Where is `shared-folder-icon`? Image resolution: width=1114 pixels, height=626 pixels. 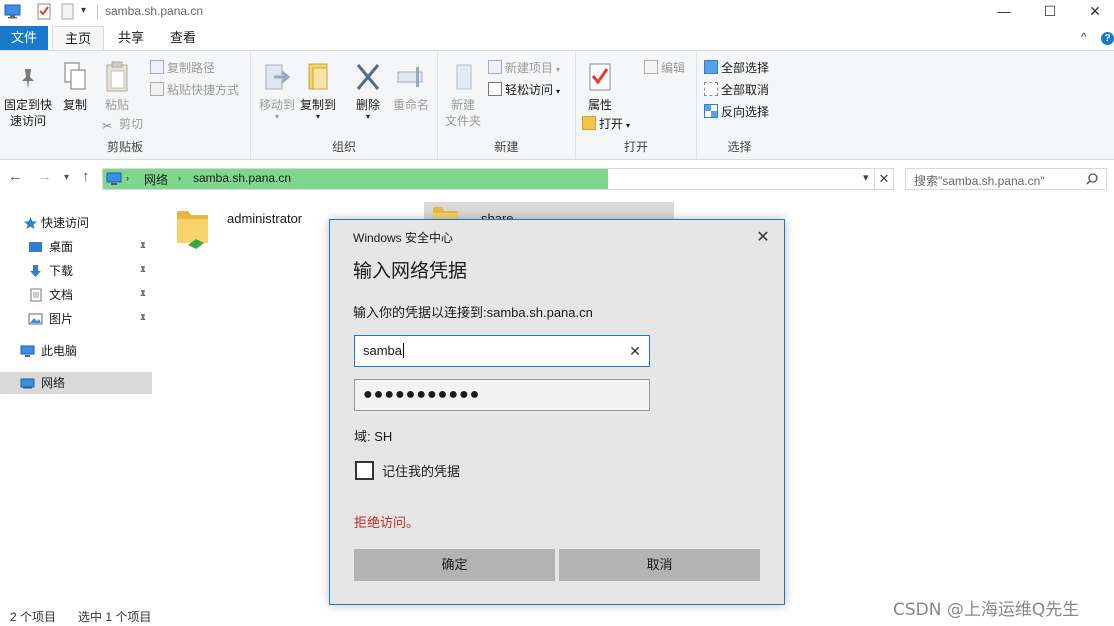 shared-folder-icon is located at coordinates (192, 230).